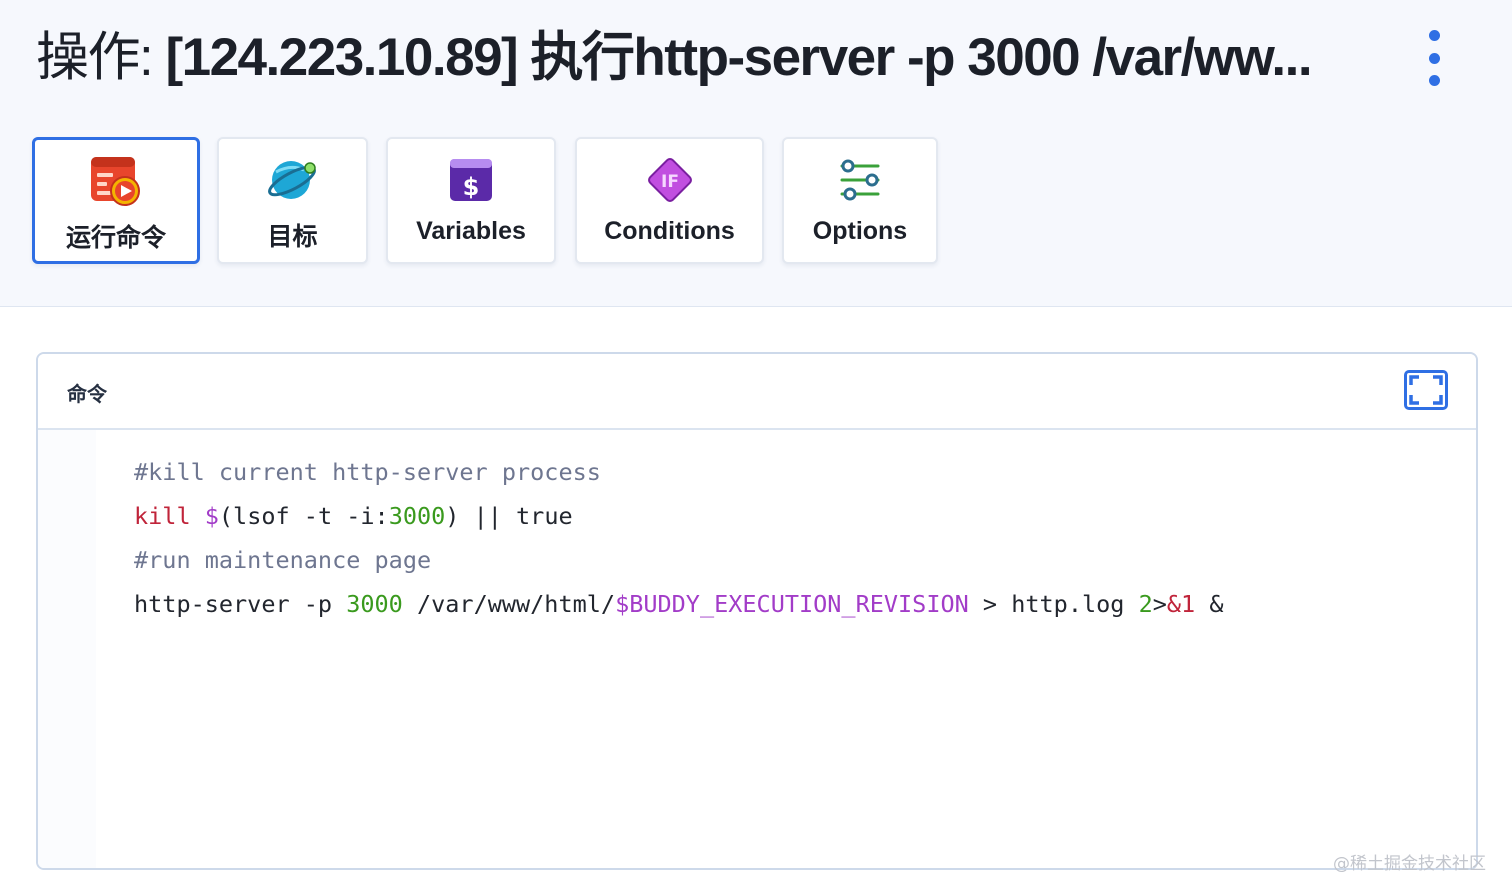 This screenshot has height=895, width=1512. What do you see at coordinates (1209, 604) in the screenshot?
I see `code-text: &` at bounding box center [1209, 604].